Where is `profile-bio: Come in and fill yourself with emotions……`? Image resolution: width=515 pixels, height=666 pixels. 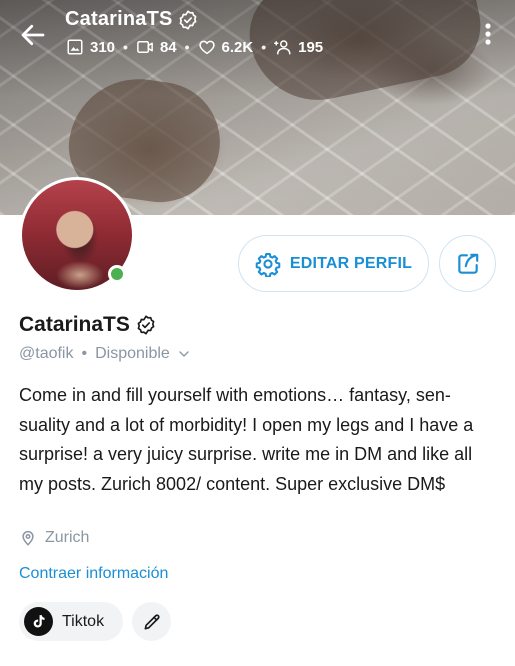
profile-bio: Come in and fill yourself with emotions…… is located at coordinates (246, 439).